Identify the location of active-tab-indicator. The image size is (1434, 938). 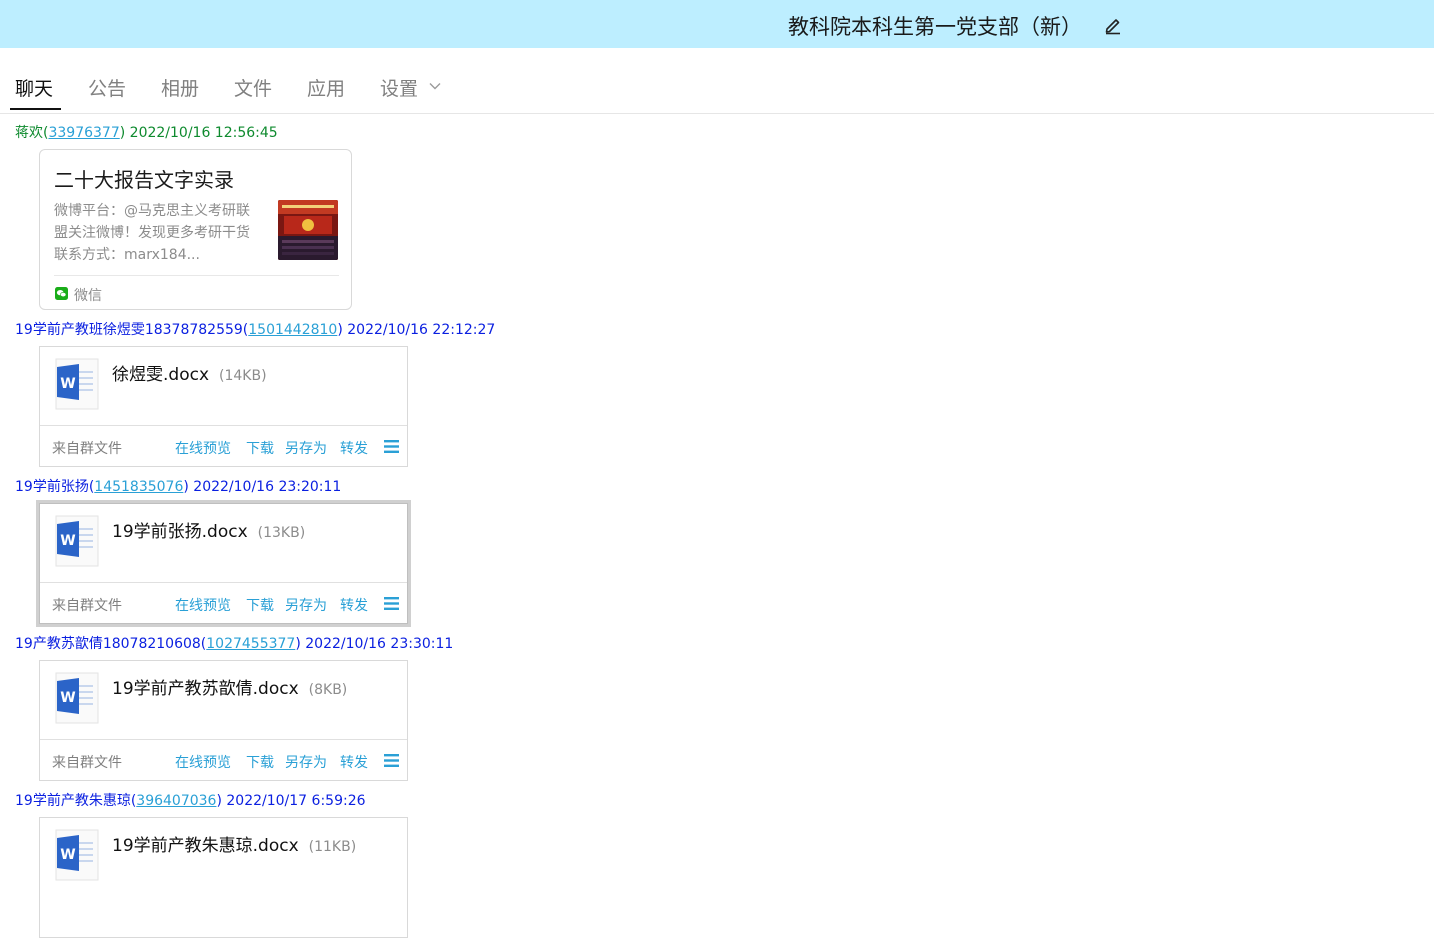
(35, 109).